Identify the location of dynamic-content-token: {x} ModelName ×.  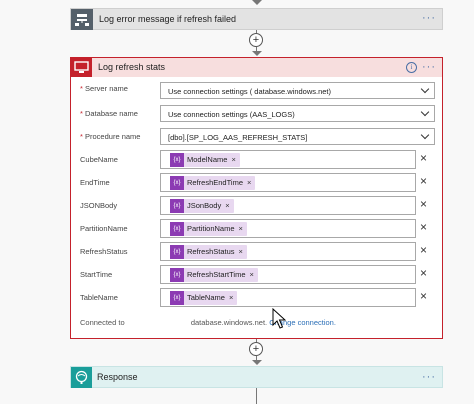
(205, 160).